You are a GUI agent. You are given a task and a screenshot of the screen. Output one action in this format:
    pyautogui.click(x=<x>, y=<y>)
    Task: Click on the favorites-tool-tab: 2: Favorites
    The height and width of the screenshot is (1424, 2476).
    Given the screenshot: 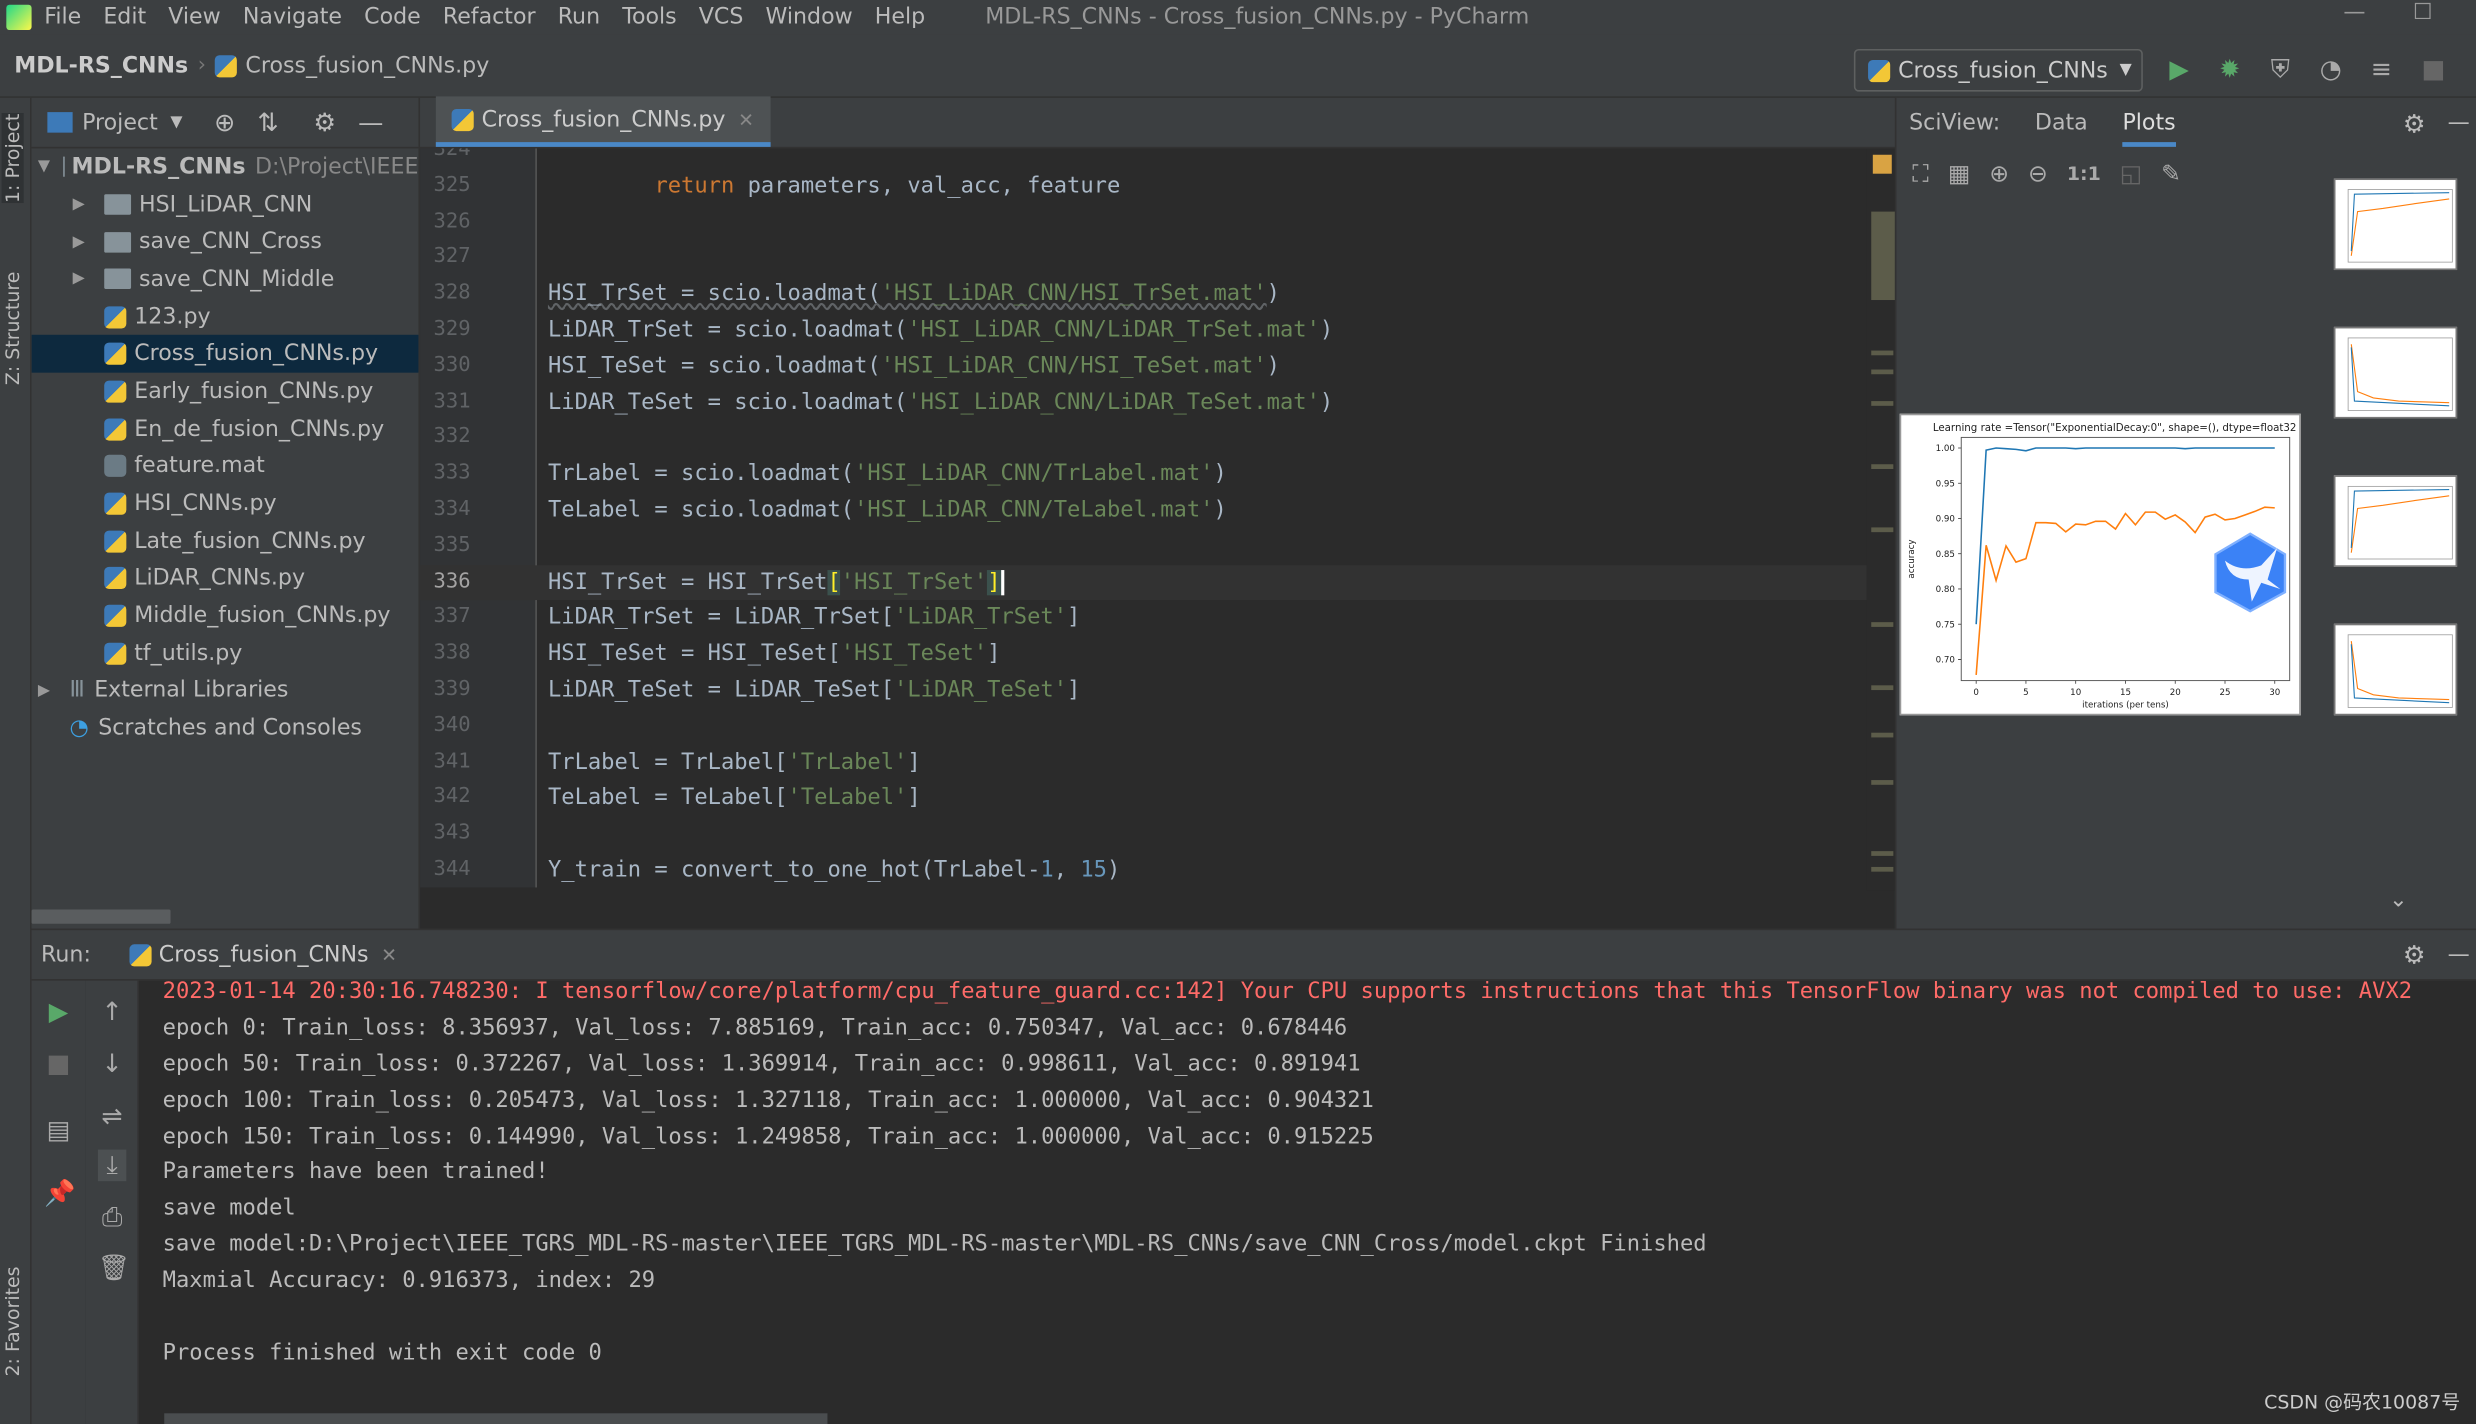 What is the action you would take?
    pyautogui.click(x=13, y=1321)
    